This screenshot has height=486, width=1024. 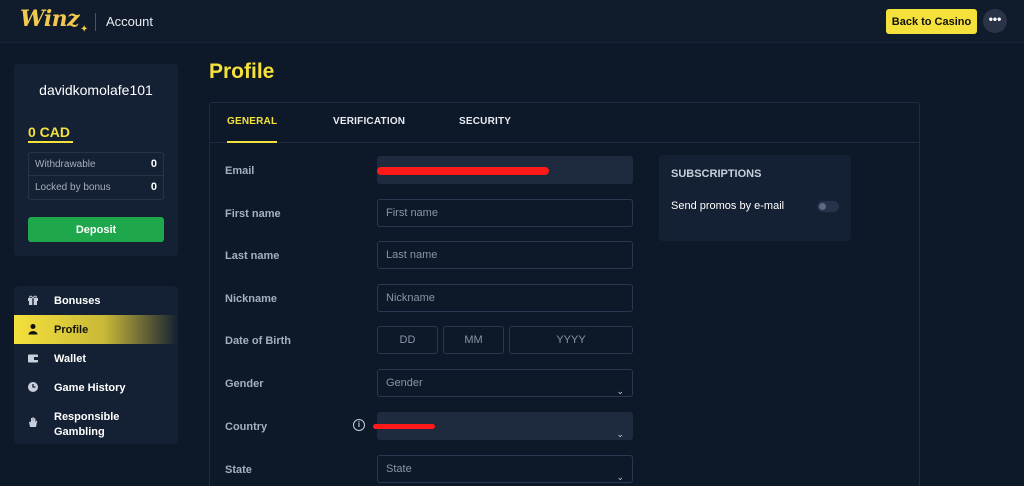 I want to click on hand-icon, so click(x=33, y=422).